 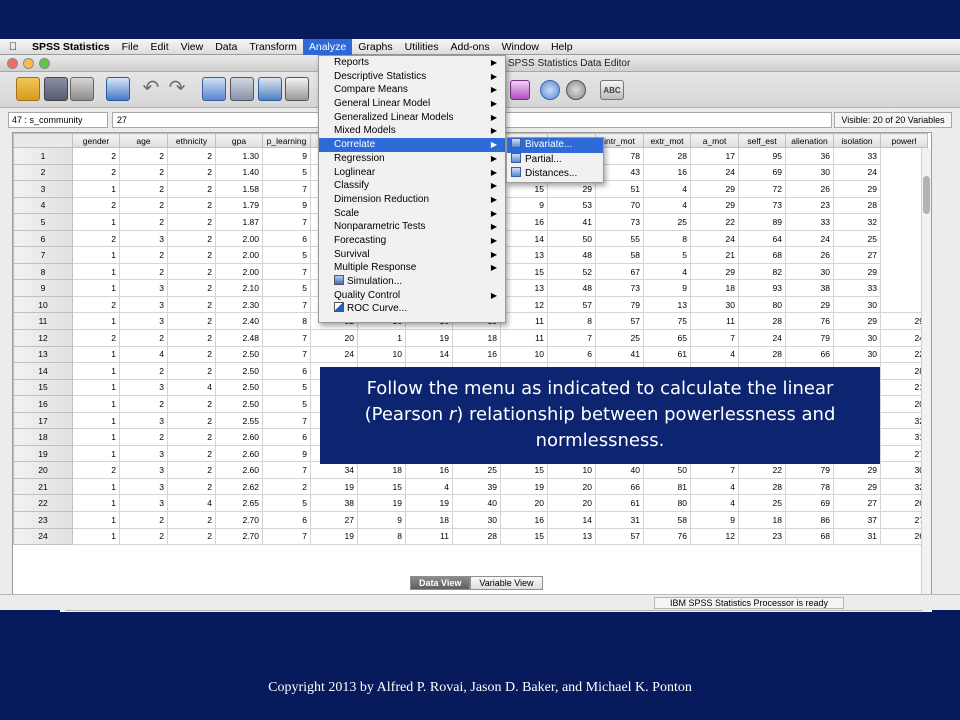 What do you see at coordinates (412, 214) in the screenshot?
I see `analyze-menu-item-scale: Scale ▶` at bounding box center [412, 214].